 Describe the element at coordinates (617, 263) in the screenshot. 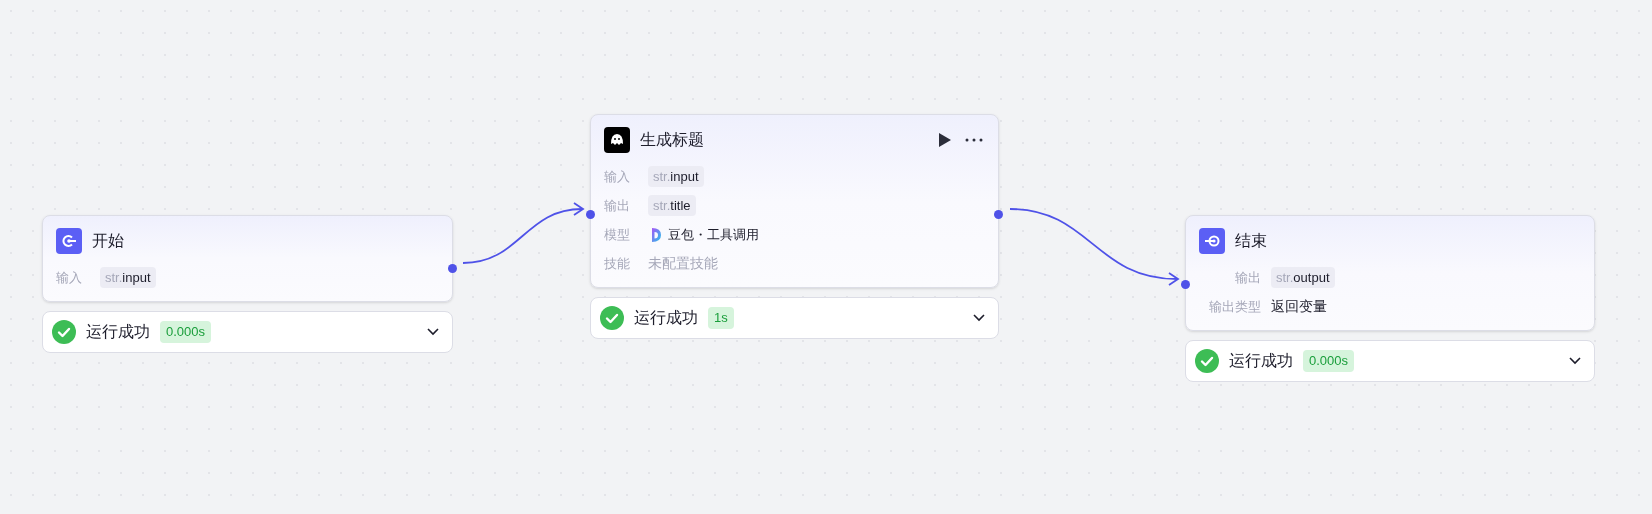

I see `row-label: 技能` at that location.